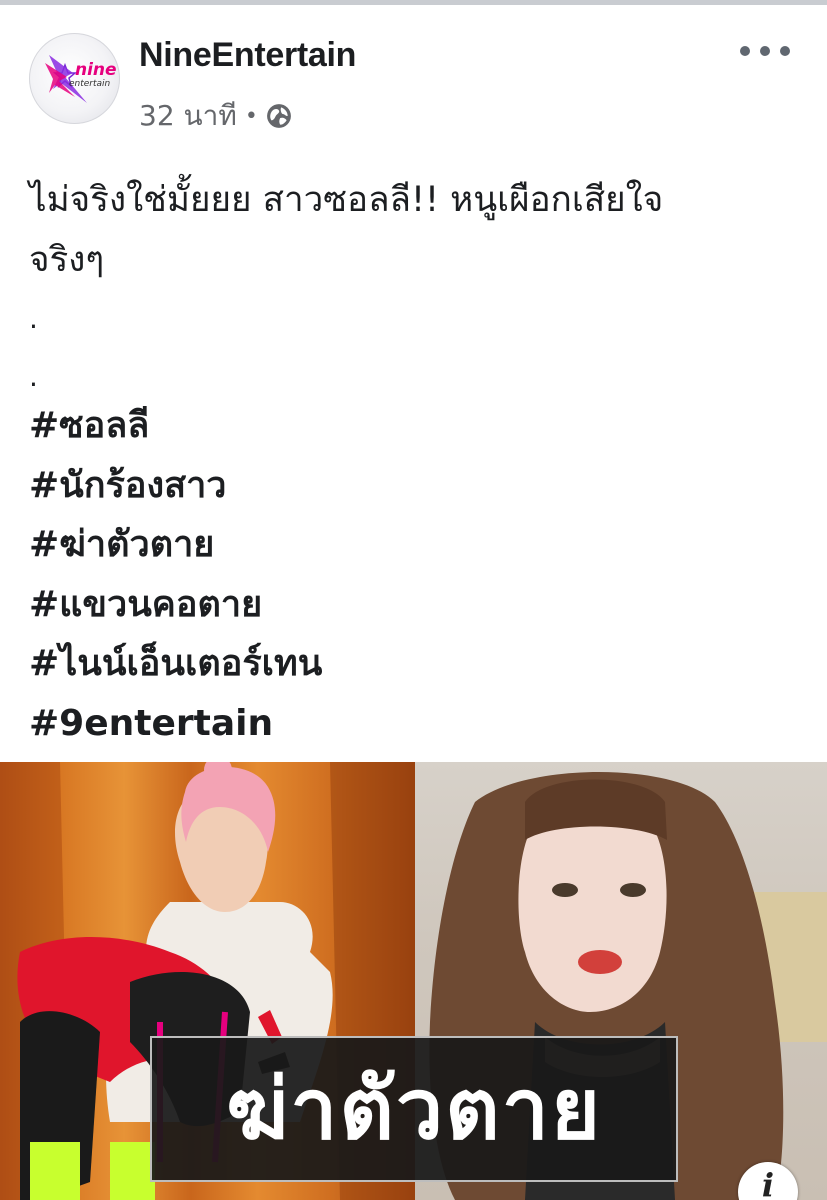 This screenshot has width=827, height=1200. Describe the element at coordinates (413, 2) in the screenshot. I see `top-divider` at that location.